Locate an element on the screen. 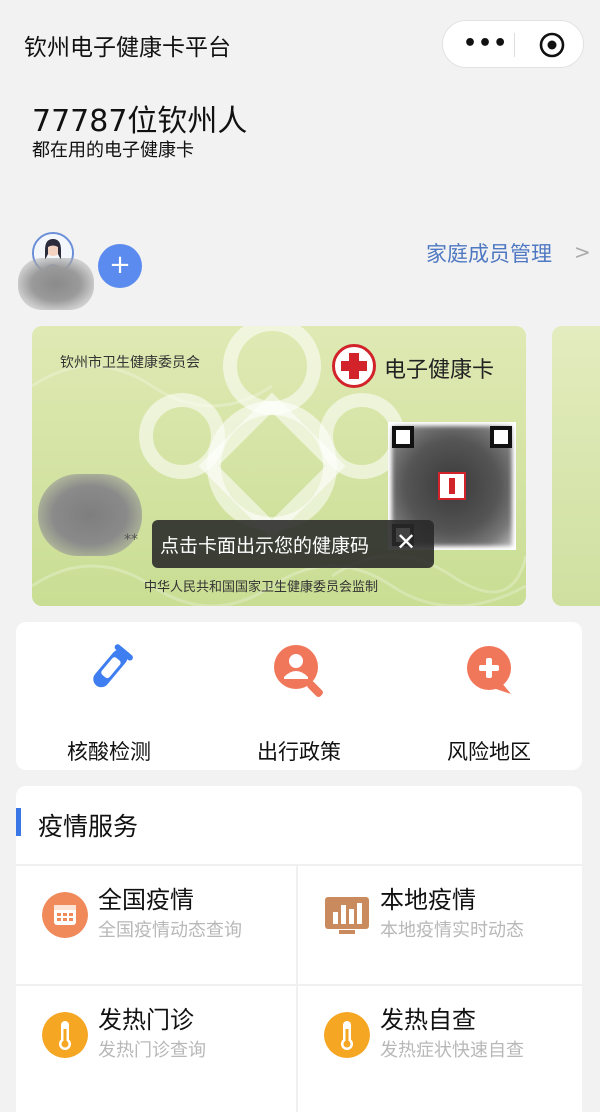 The width and height of the screenshot is (600, 1112). card-name: 电子健康卡 is located at coordinates (439, 370).